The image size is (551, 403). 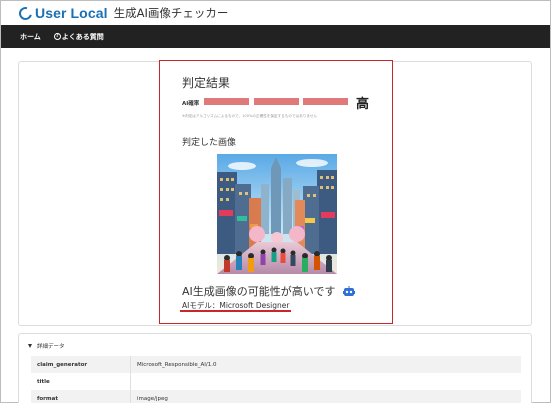 What do you see at coordinates (51, 347) in the screenshot?
I see `details-toggle-label: 詳細データ` at bounding box center [51, 347].